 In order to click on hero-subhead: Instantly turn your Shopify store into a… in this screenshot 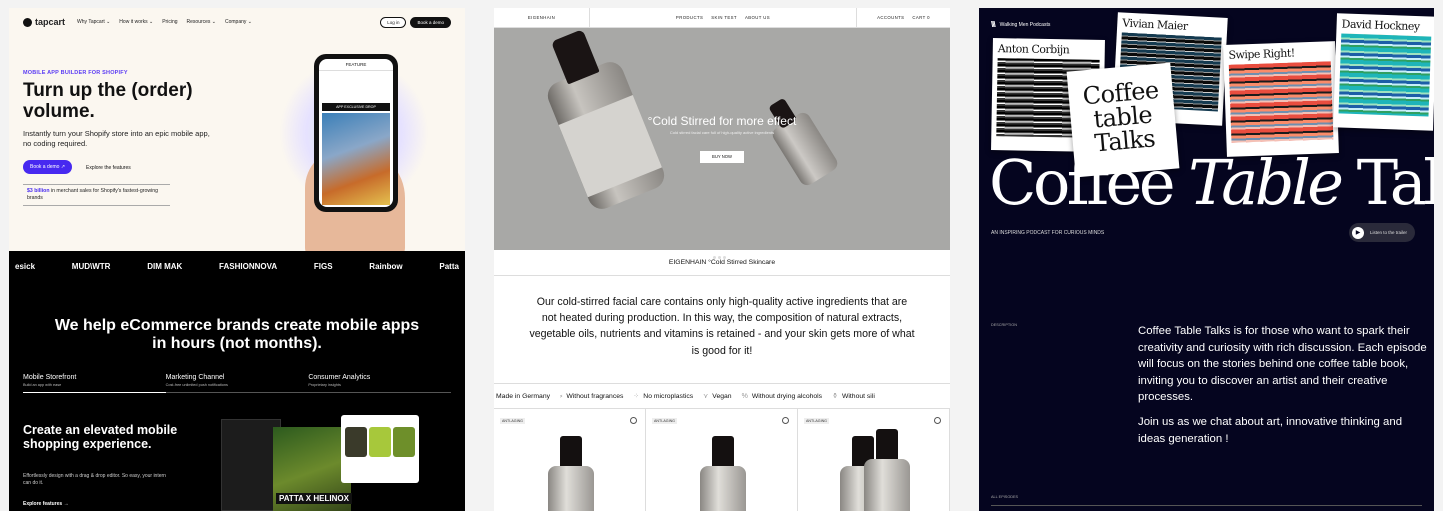, I will do `click(116, 138)`.